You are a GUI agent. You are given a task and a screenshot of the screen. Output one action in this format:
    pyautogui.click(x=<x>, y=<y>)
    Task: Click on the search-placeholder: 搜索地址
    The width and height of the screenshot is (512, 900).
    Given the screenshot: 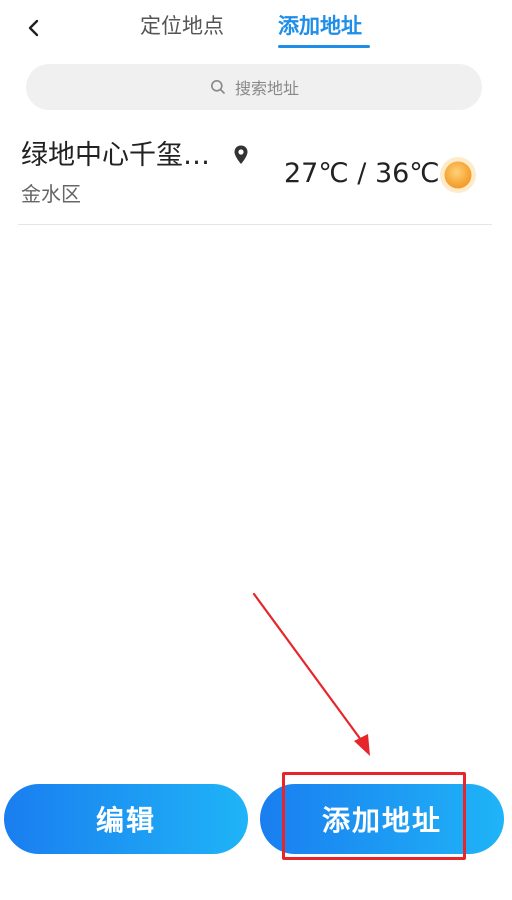 What is the action you would take?
    pyautogui.click(x=266, y=88)
    